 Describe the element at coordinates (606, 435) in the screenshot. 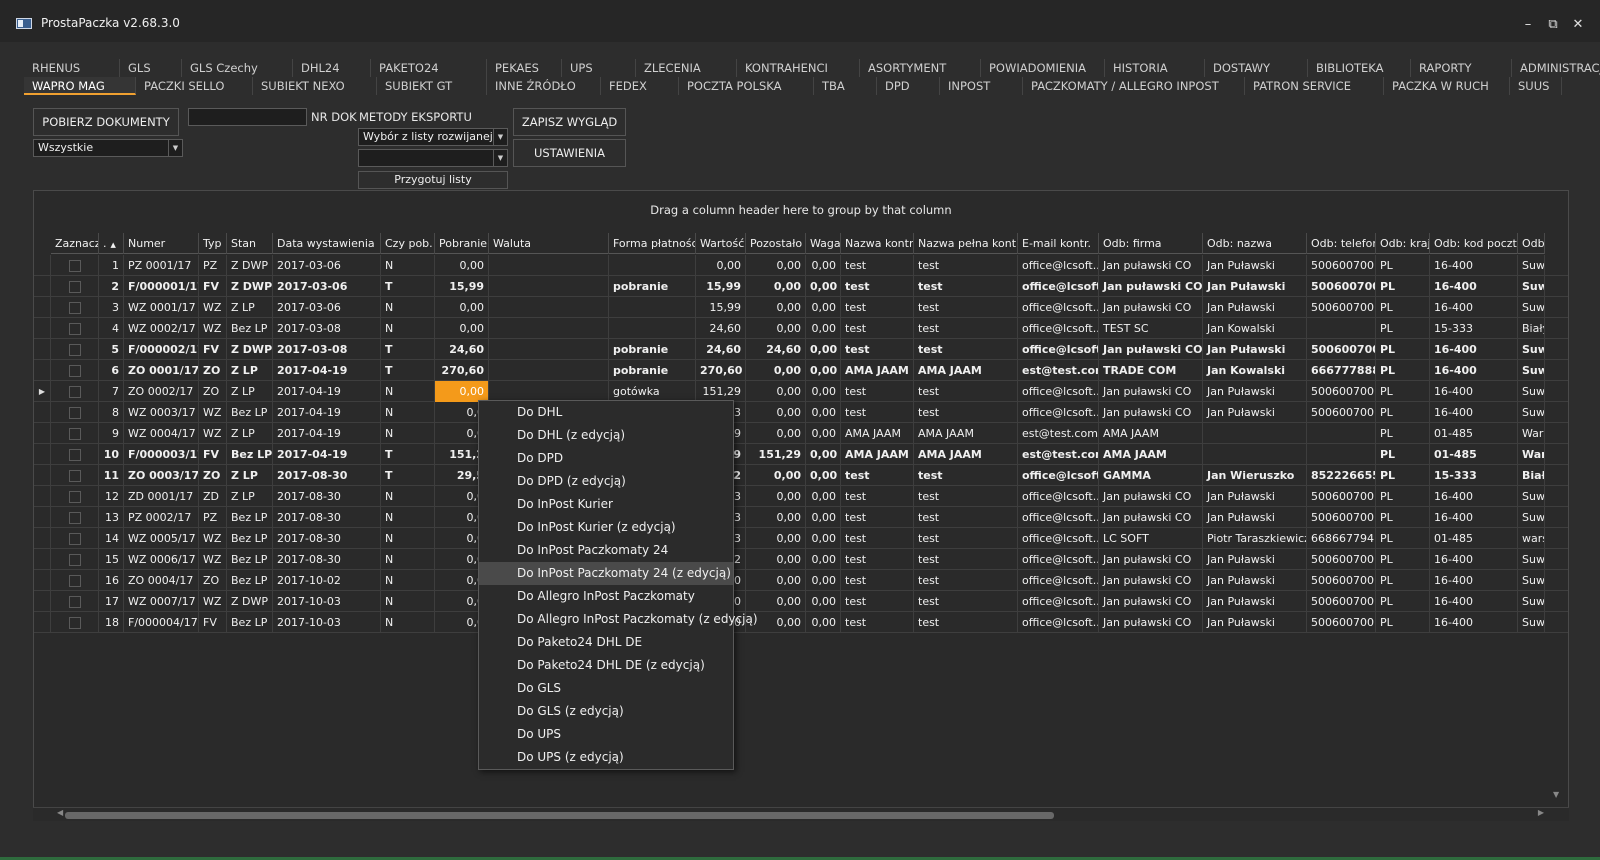

I see `menu-item: Do DHL (z edycją)` at that location.